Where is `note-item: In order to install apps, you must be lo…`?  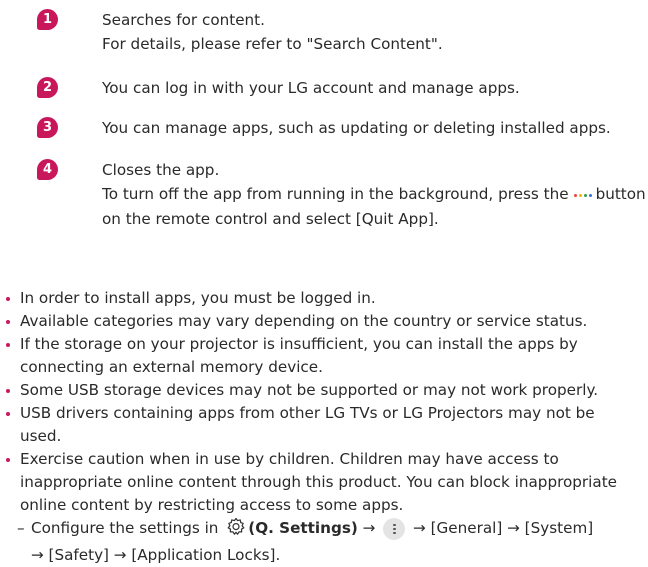
note-item: In order to install apps, you must be lo… is located at coordinates (324, 298).